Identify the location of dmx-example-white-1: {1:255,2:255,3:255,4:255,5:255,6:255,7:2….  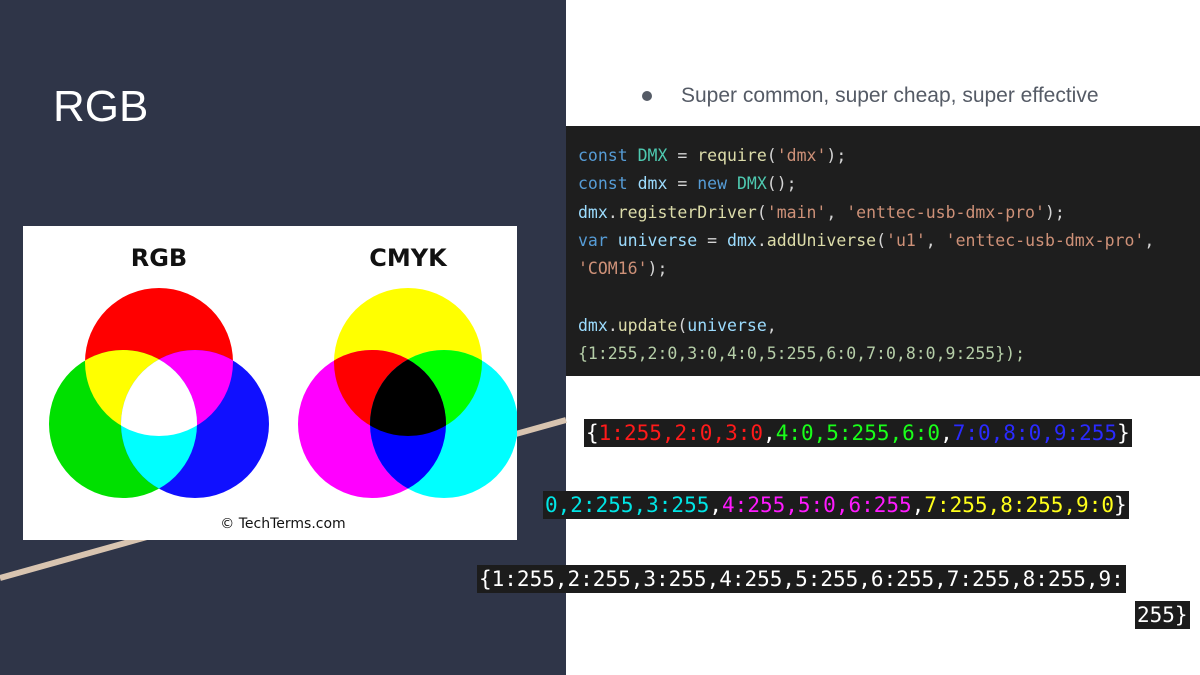
(801, 579).